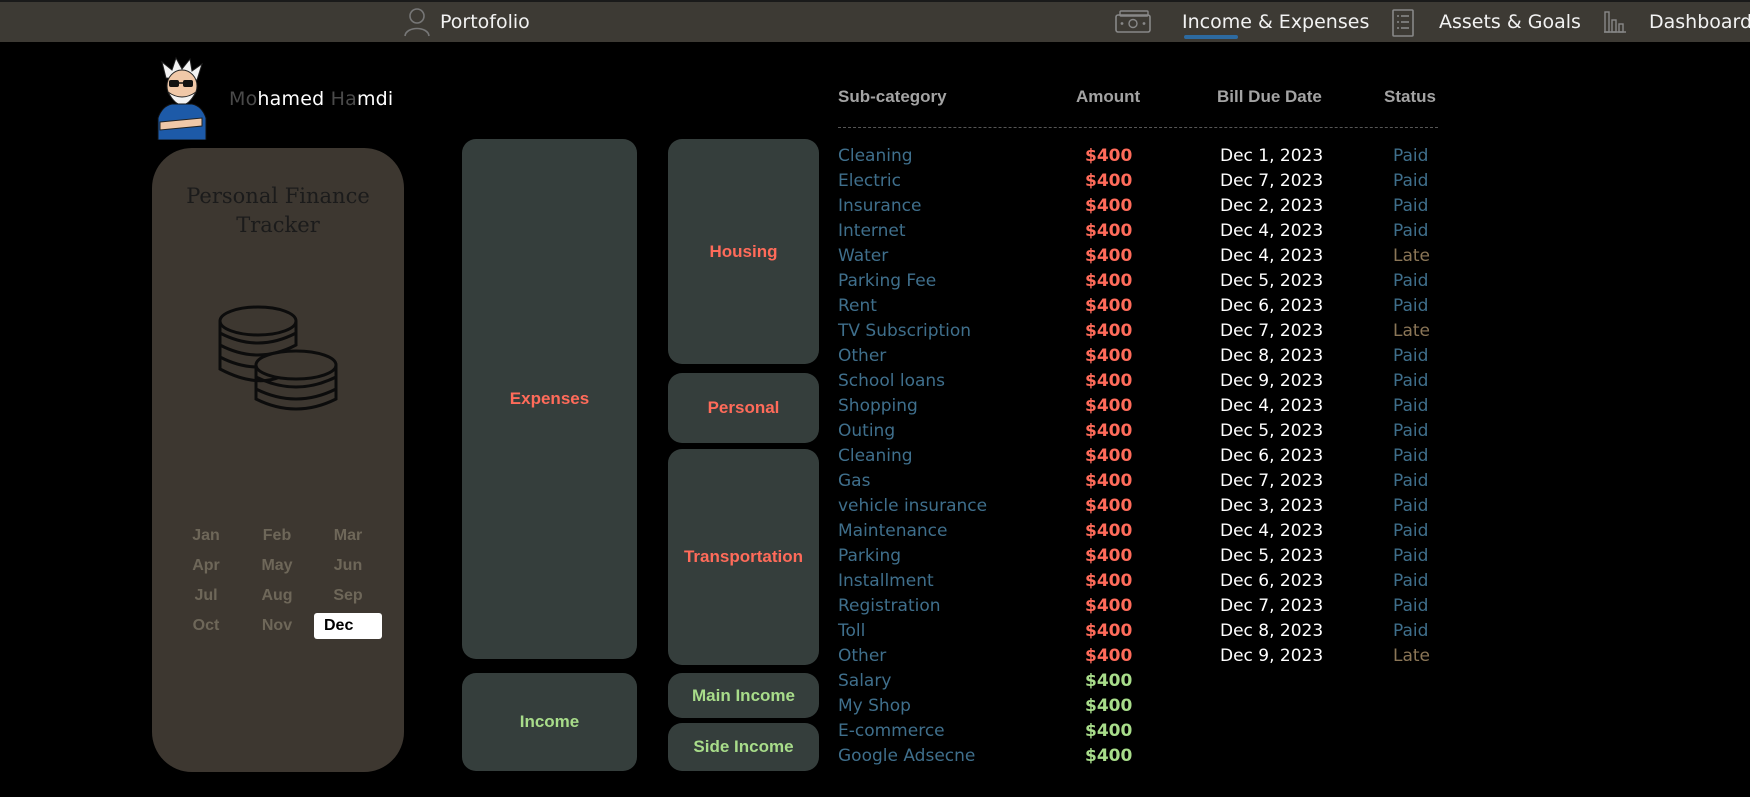 Image resolution: width=1750 pixels, height=797 pixels. Describe the element at coordinates (566, 731) in the screenshot. I see `table-row: E-commerce $400` at that location.